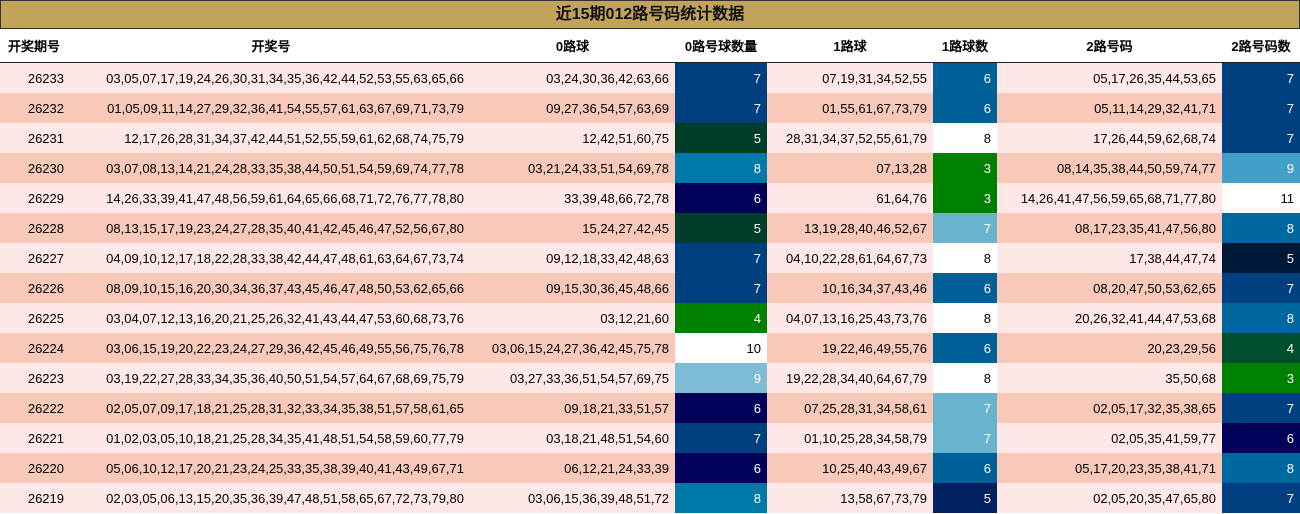  Describe the element at coordinates (965, 498) in the screenshot. I see `cell-road1-count: 5` at that location.